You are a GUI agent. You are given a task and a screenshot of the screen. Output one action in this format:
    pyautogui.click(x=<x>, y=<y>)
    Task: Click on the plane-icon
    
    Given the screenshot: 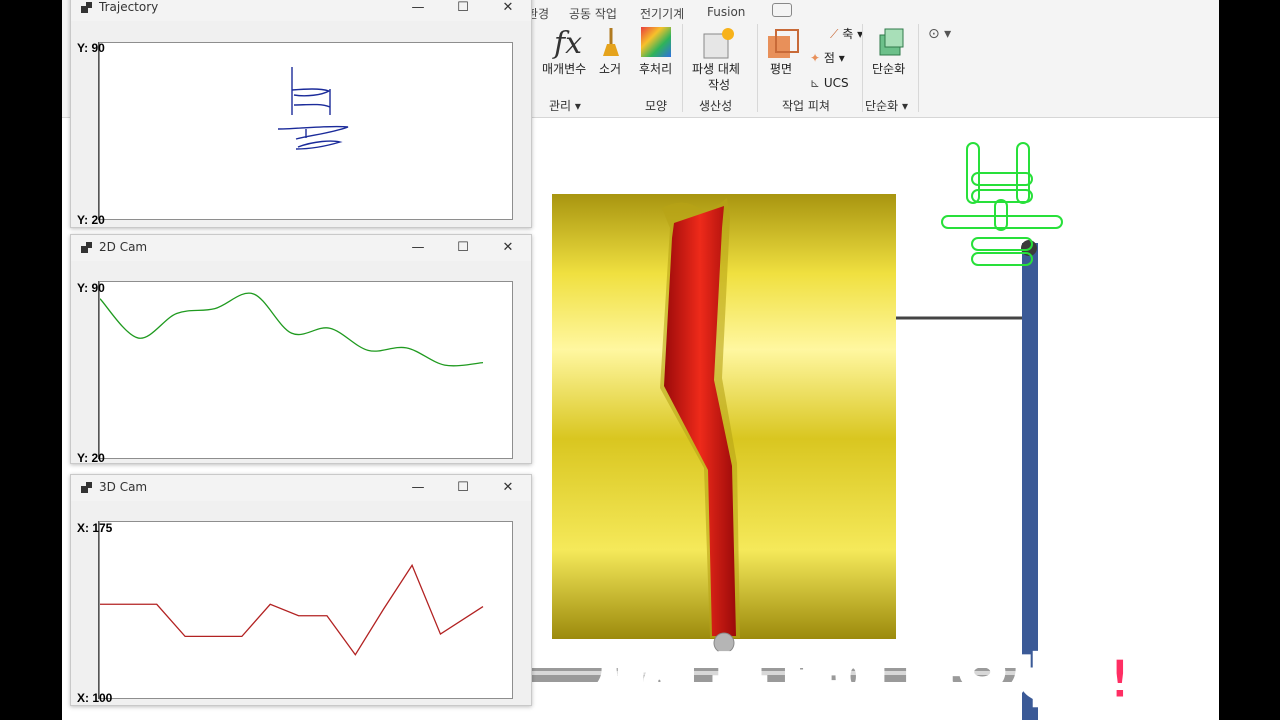 What is the action you would take?
    pyautogui.click(x=783, y=43)
    